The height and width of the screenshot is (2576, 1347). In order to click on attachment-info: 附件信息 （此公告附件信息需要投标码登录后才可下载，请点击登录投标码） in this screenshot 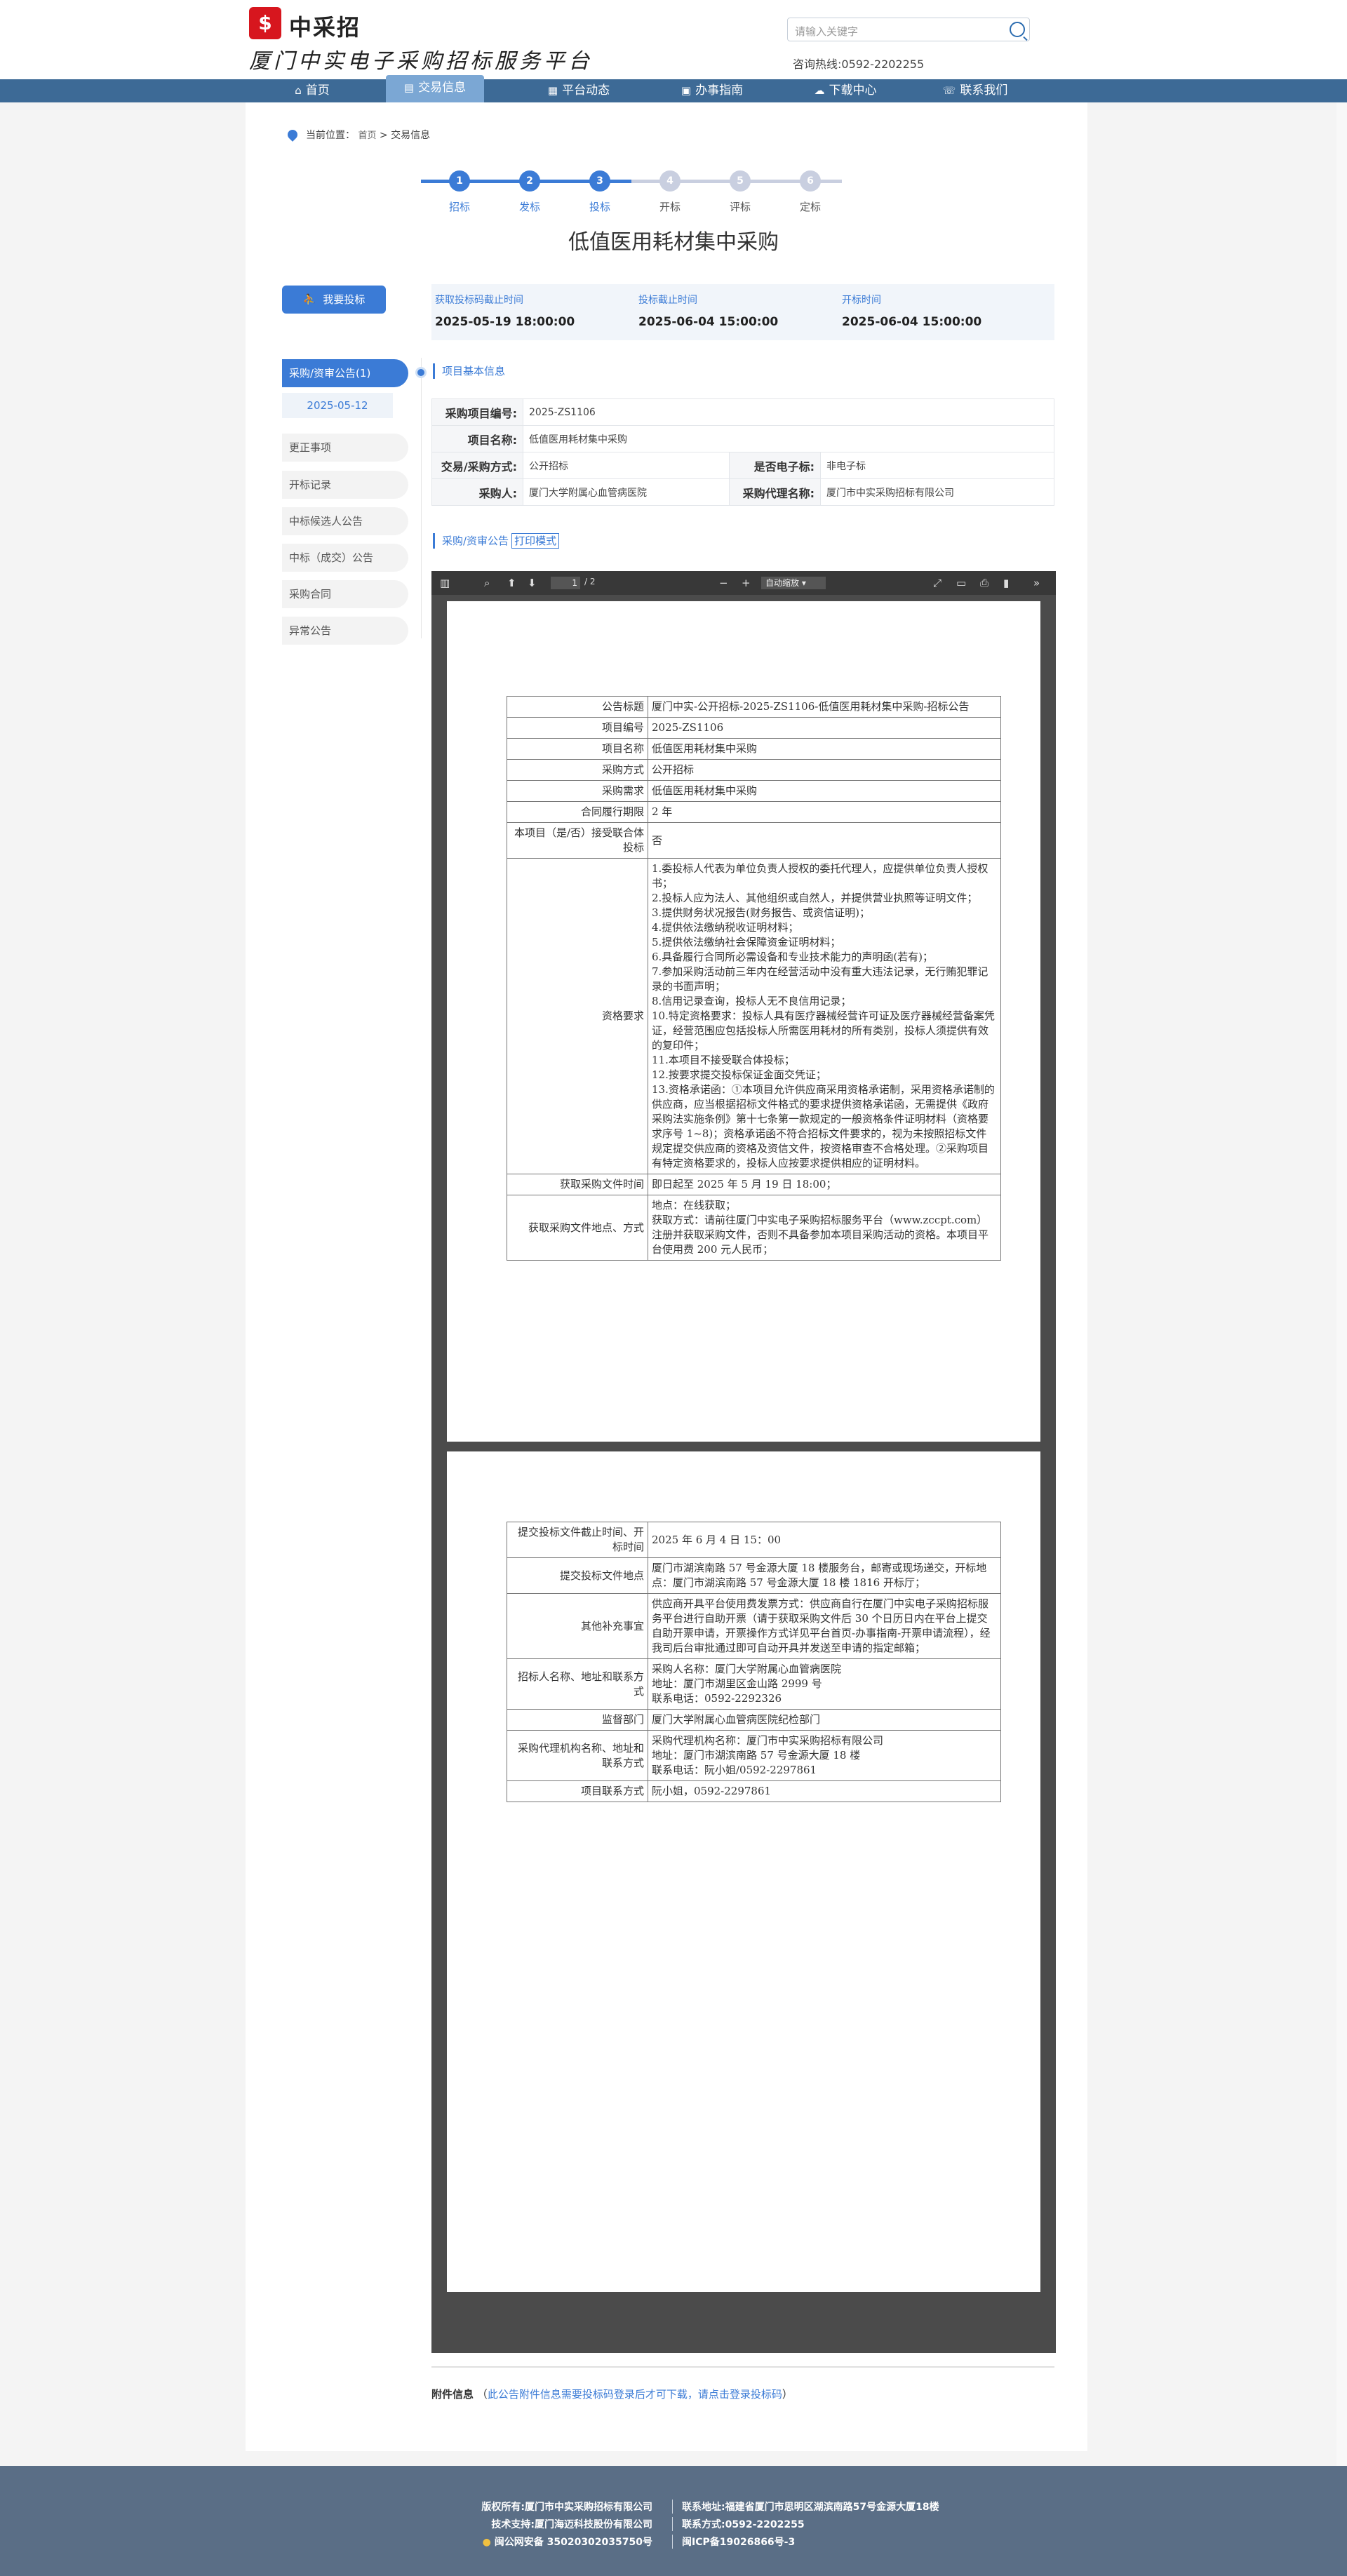, I will do `click(612, 2394)`.